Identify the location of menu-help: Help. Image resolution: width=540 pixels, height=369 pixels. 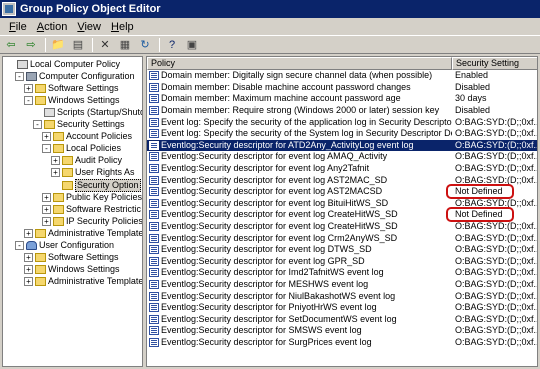
(122, 27).